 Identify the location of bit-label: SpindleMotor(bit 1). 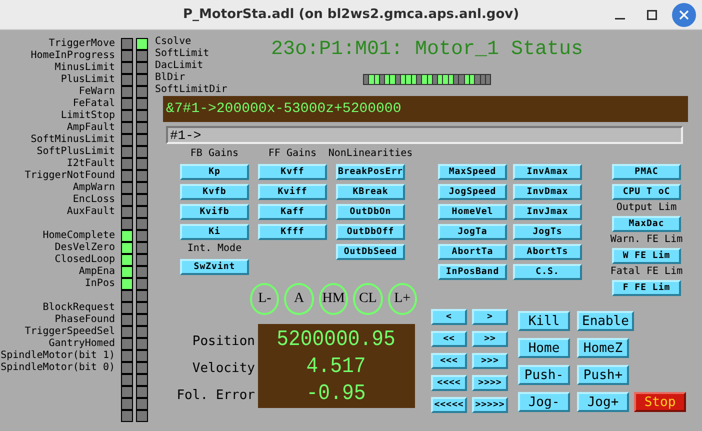
(57, 356).